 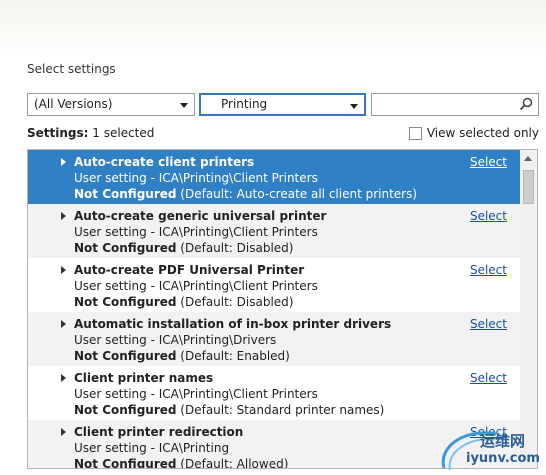 I want to click on watermark-text-cn: 运维网, so click(x=503, y=441).